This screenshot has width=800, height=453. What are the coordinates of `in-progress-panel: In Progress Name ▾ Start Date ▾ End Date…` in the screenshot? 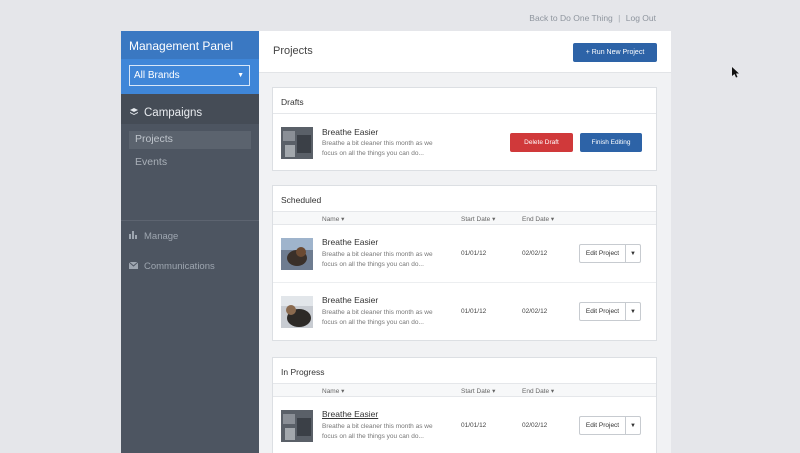 It's located at (464, 405).